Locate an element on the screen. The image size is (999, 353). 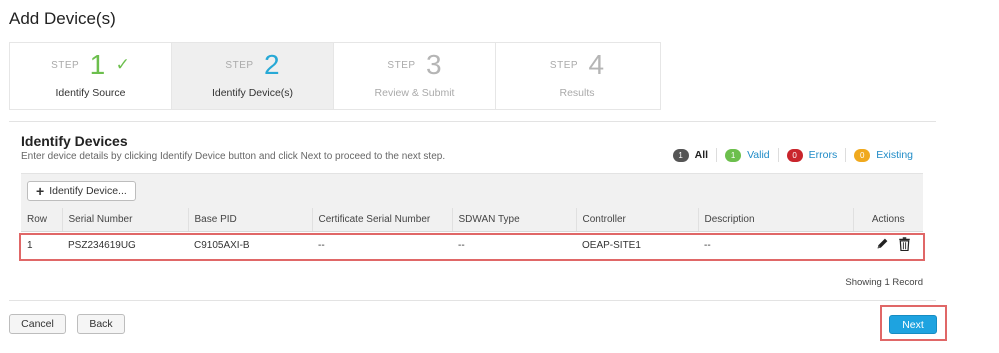
step-number: 1 is located at coordinates (97, 64).